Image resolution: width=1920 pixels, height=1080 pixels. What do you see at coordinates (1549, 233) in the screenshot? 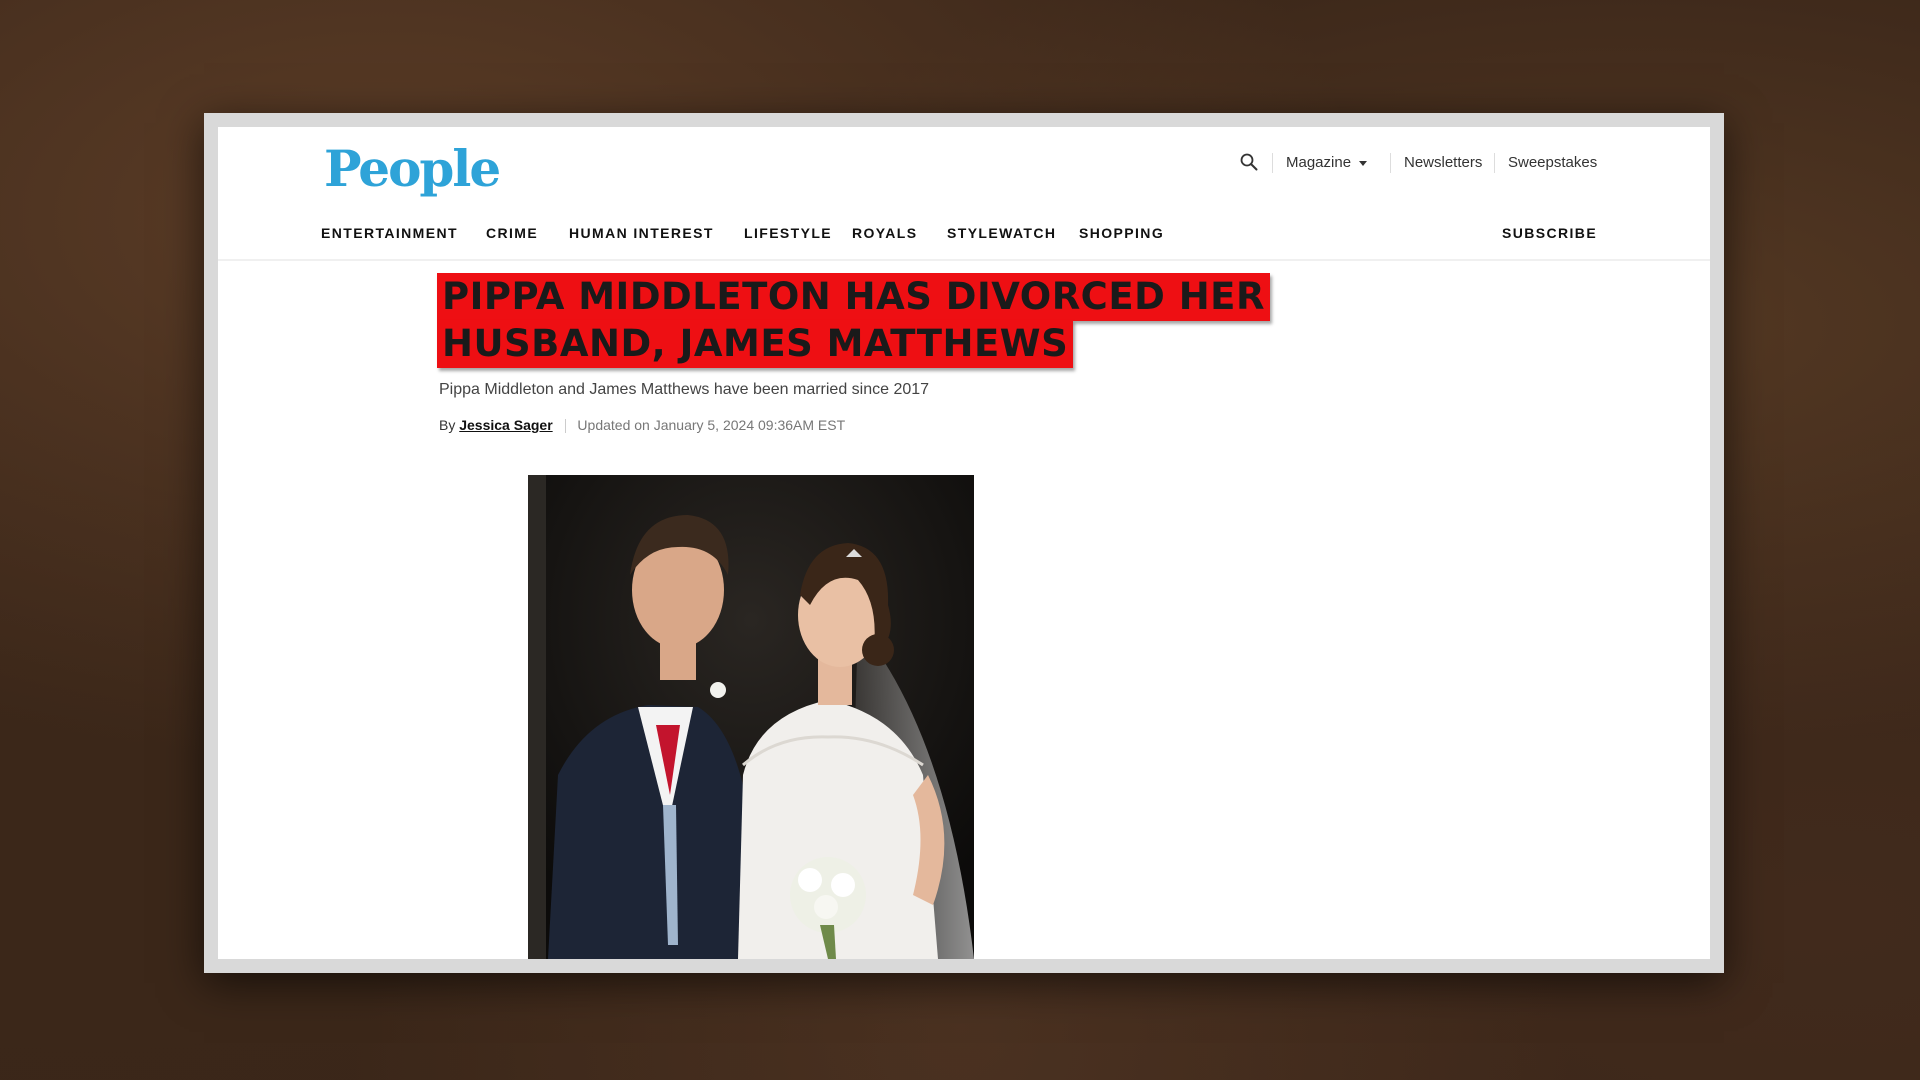
I see `subscribe-link: SUBSCRIBE` at bounding box center [1549, 233].